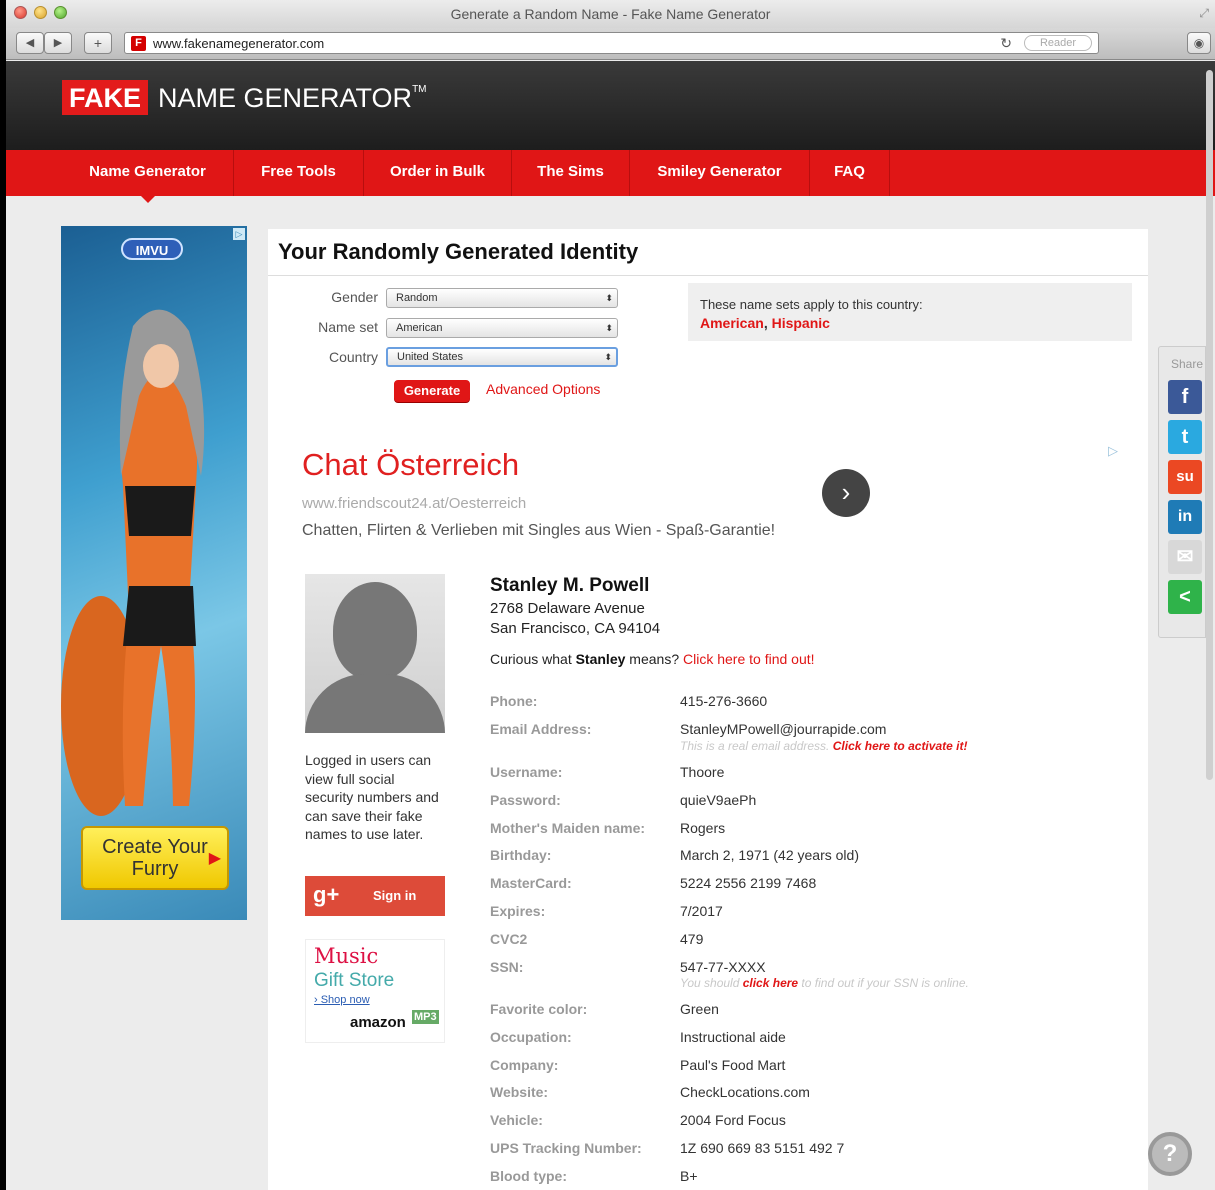 The image size is (1215, 1190). Describe the element at coordinates (395, 895) in the screenshot. I see `google-signin-label: Sign in` at that location.